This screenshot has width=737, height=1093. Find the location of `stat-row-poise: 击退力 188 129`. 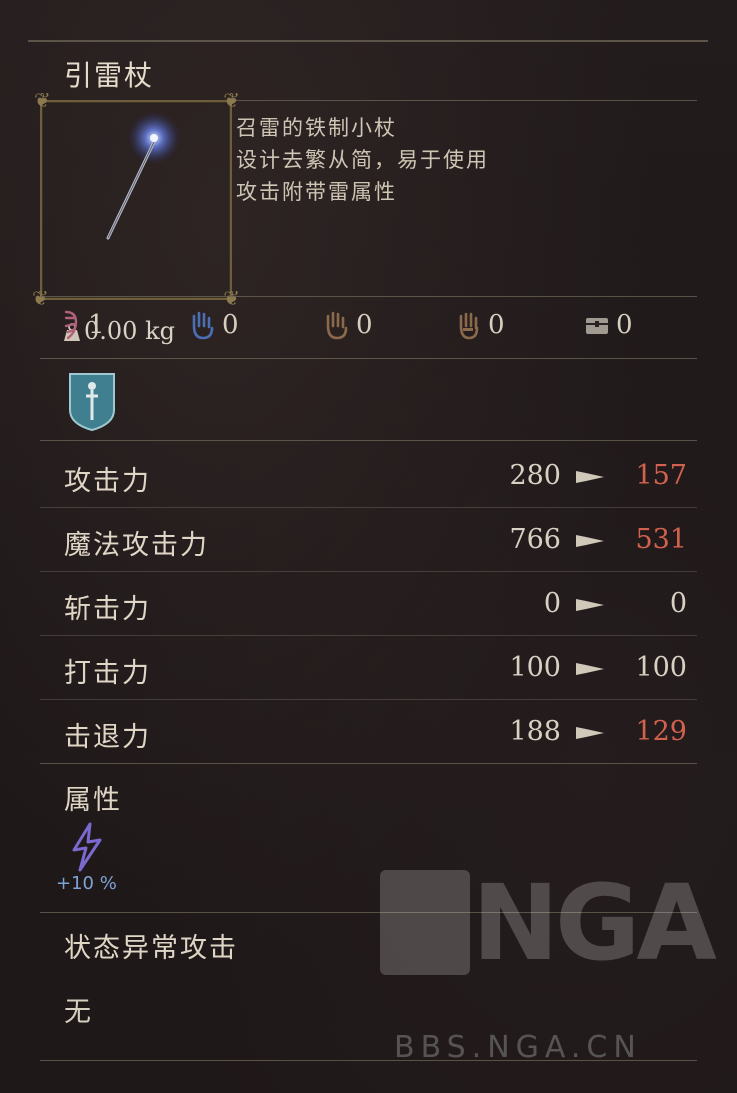

stat-row-poise: 击退力 188 129 is located at coordinates (368, 732).